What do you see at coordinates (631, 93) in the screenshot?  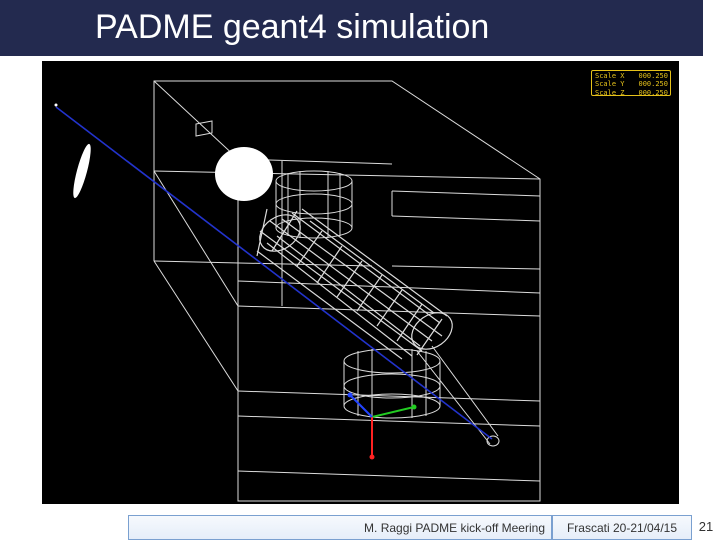 I see `scale-z-row: Scale Z 000.250` at bounding box center [631, 93].